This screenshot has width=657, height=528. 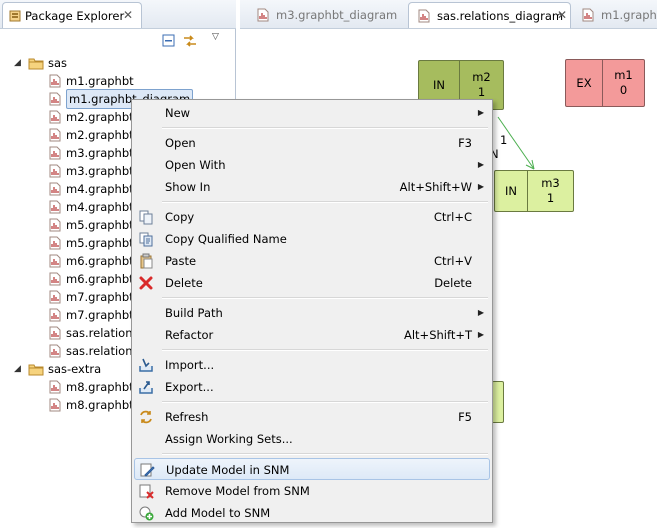 What do you see at coordinates (465, 143) in the screenshot?
I see `menu-item-shortcut: F3` at bounding box center [465, 143].